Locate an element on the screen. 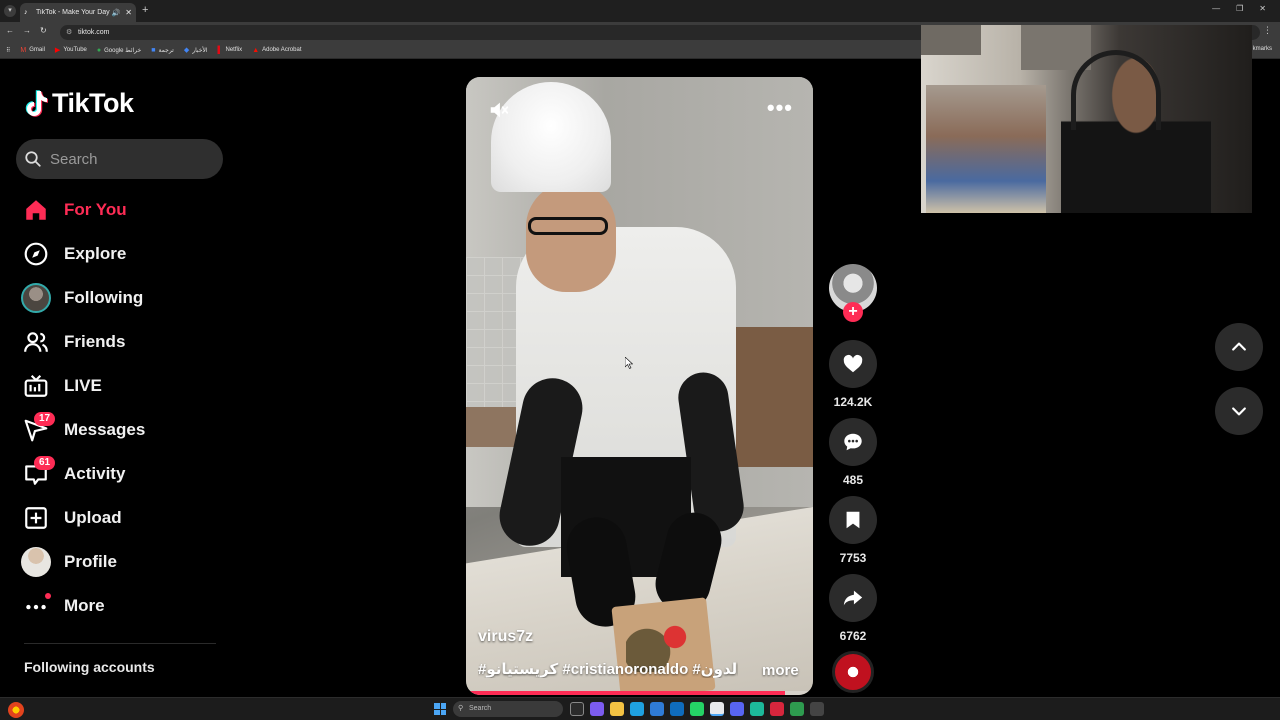  all-bookmarks-label: kmarks is located at coordinates (1262, 49).